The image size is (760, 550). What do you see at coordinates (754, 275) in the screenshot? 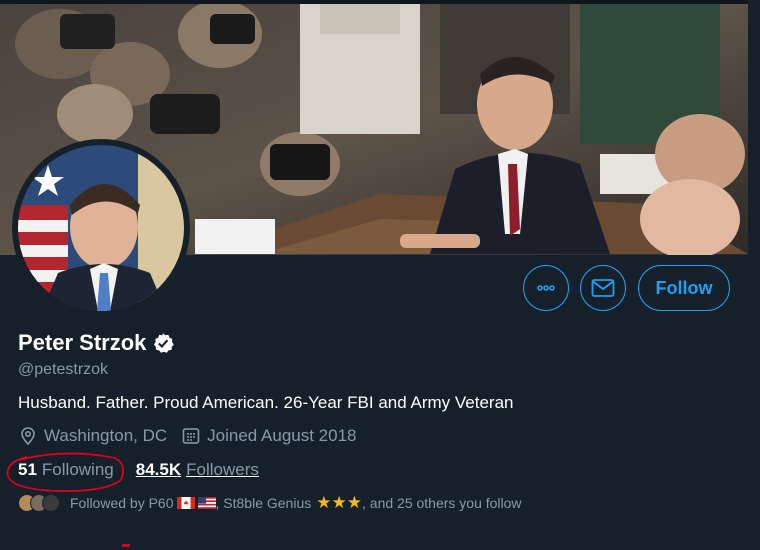
I see `page-scrollbar` at bounding box center [754, 275].